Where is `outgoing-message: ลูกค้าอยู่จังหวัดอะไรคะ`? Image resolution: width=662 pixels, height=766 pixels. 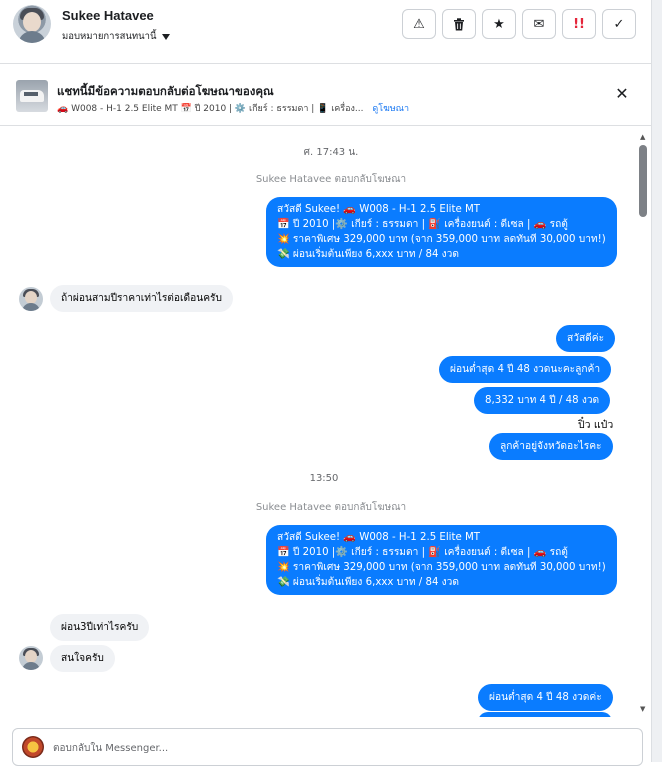
outgoing-message: ลูกค้าอยู่จังหวัดอะไรคะ is located at coordinates (551, 446).